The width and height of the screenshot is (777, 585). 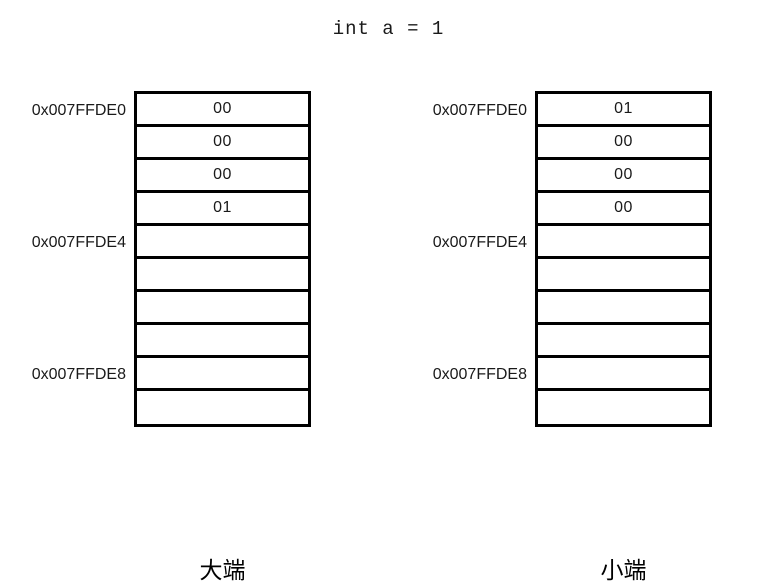 I want to click on endianness-caption-big: 大端, so click(x=222, y=570).